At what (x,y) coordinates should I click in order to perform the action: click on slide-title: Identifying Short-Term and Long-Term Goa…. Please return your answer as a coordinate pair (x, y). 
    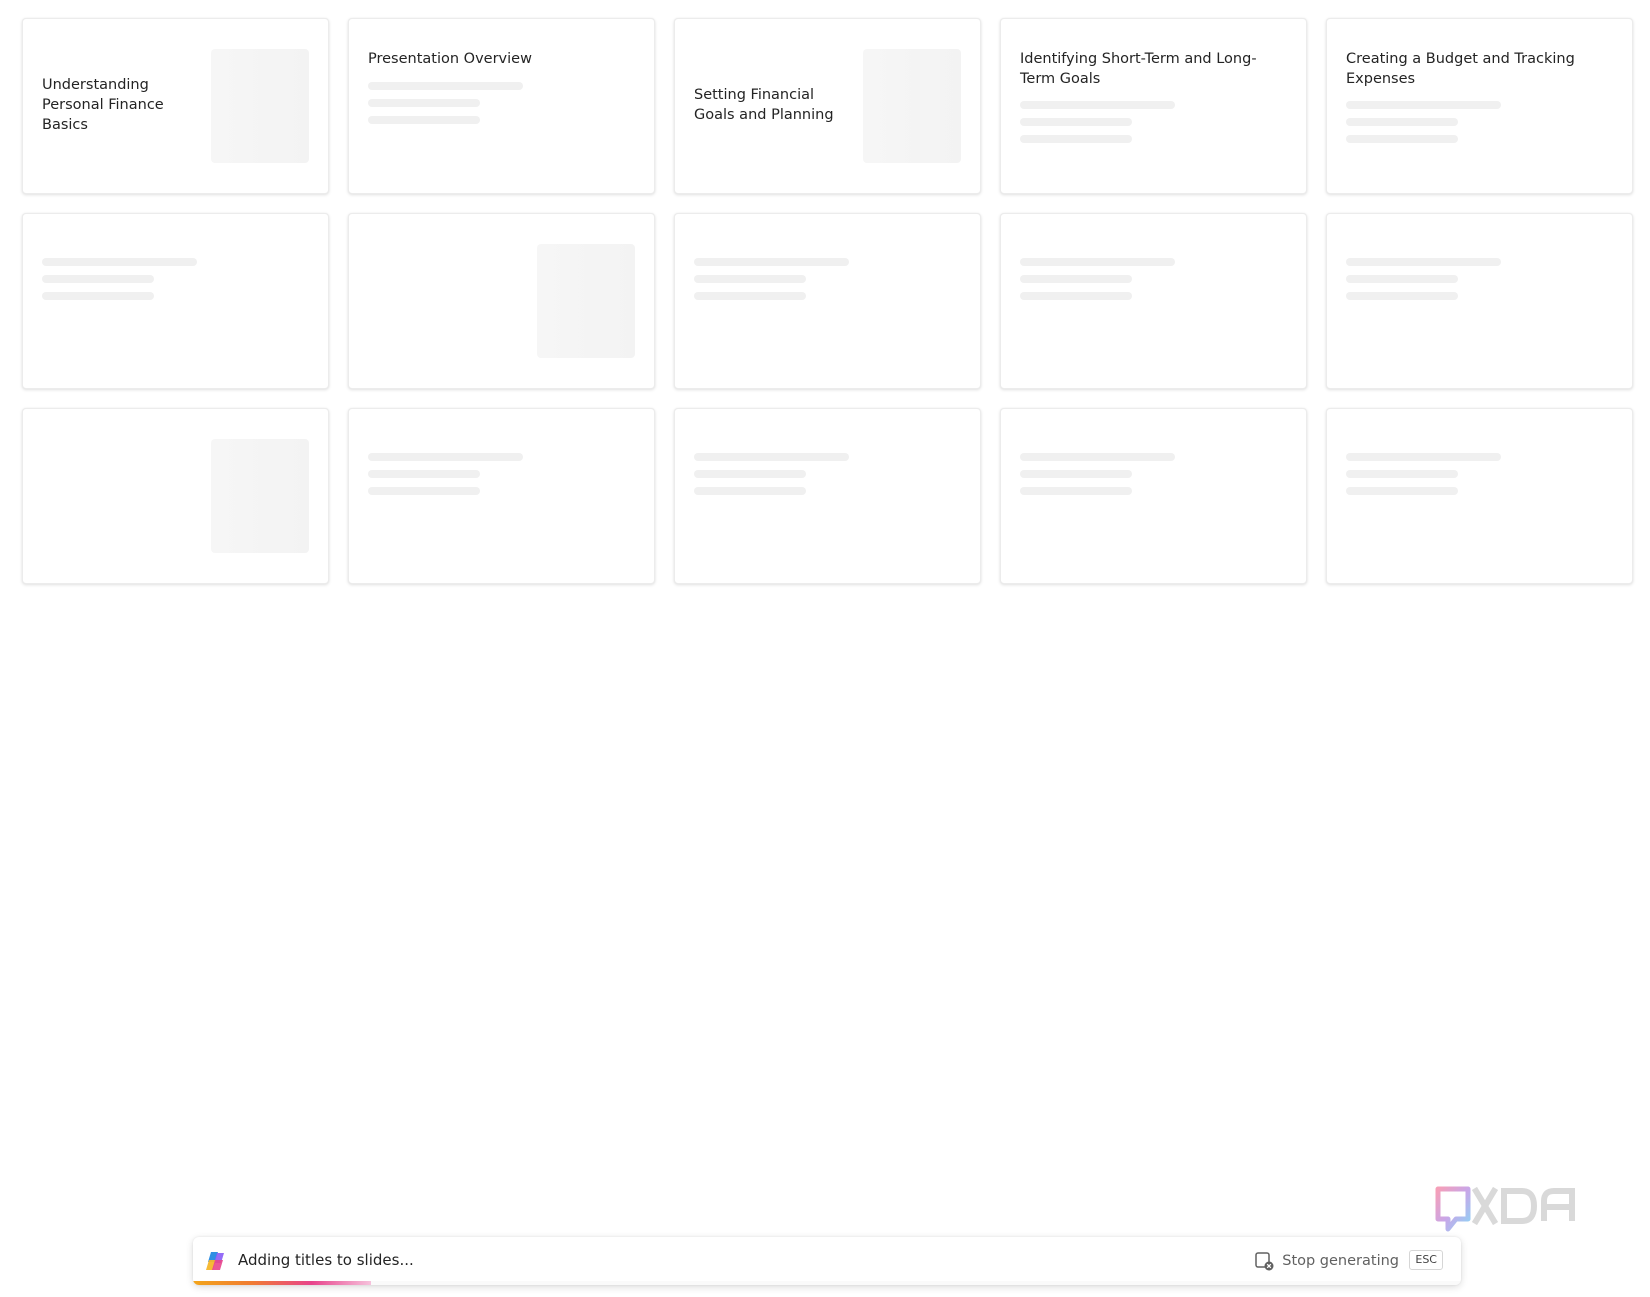
    Looking at the image, I should click on (1138, 69).